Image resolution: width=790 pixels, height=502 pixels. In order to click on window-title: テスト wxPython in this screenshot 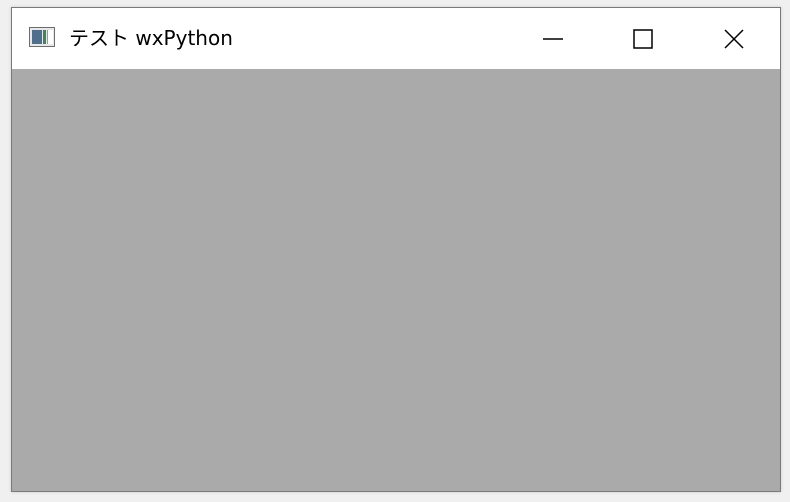, I will do `click(151, 38)`.